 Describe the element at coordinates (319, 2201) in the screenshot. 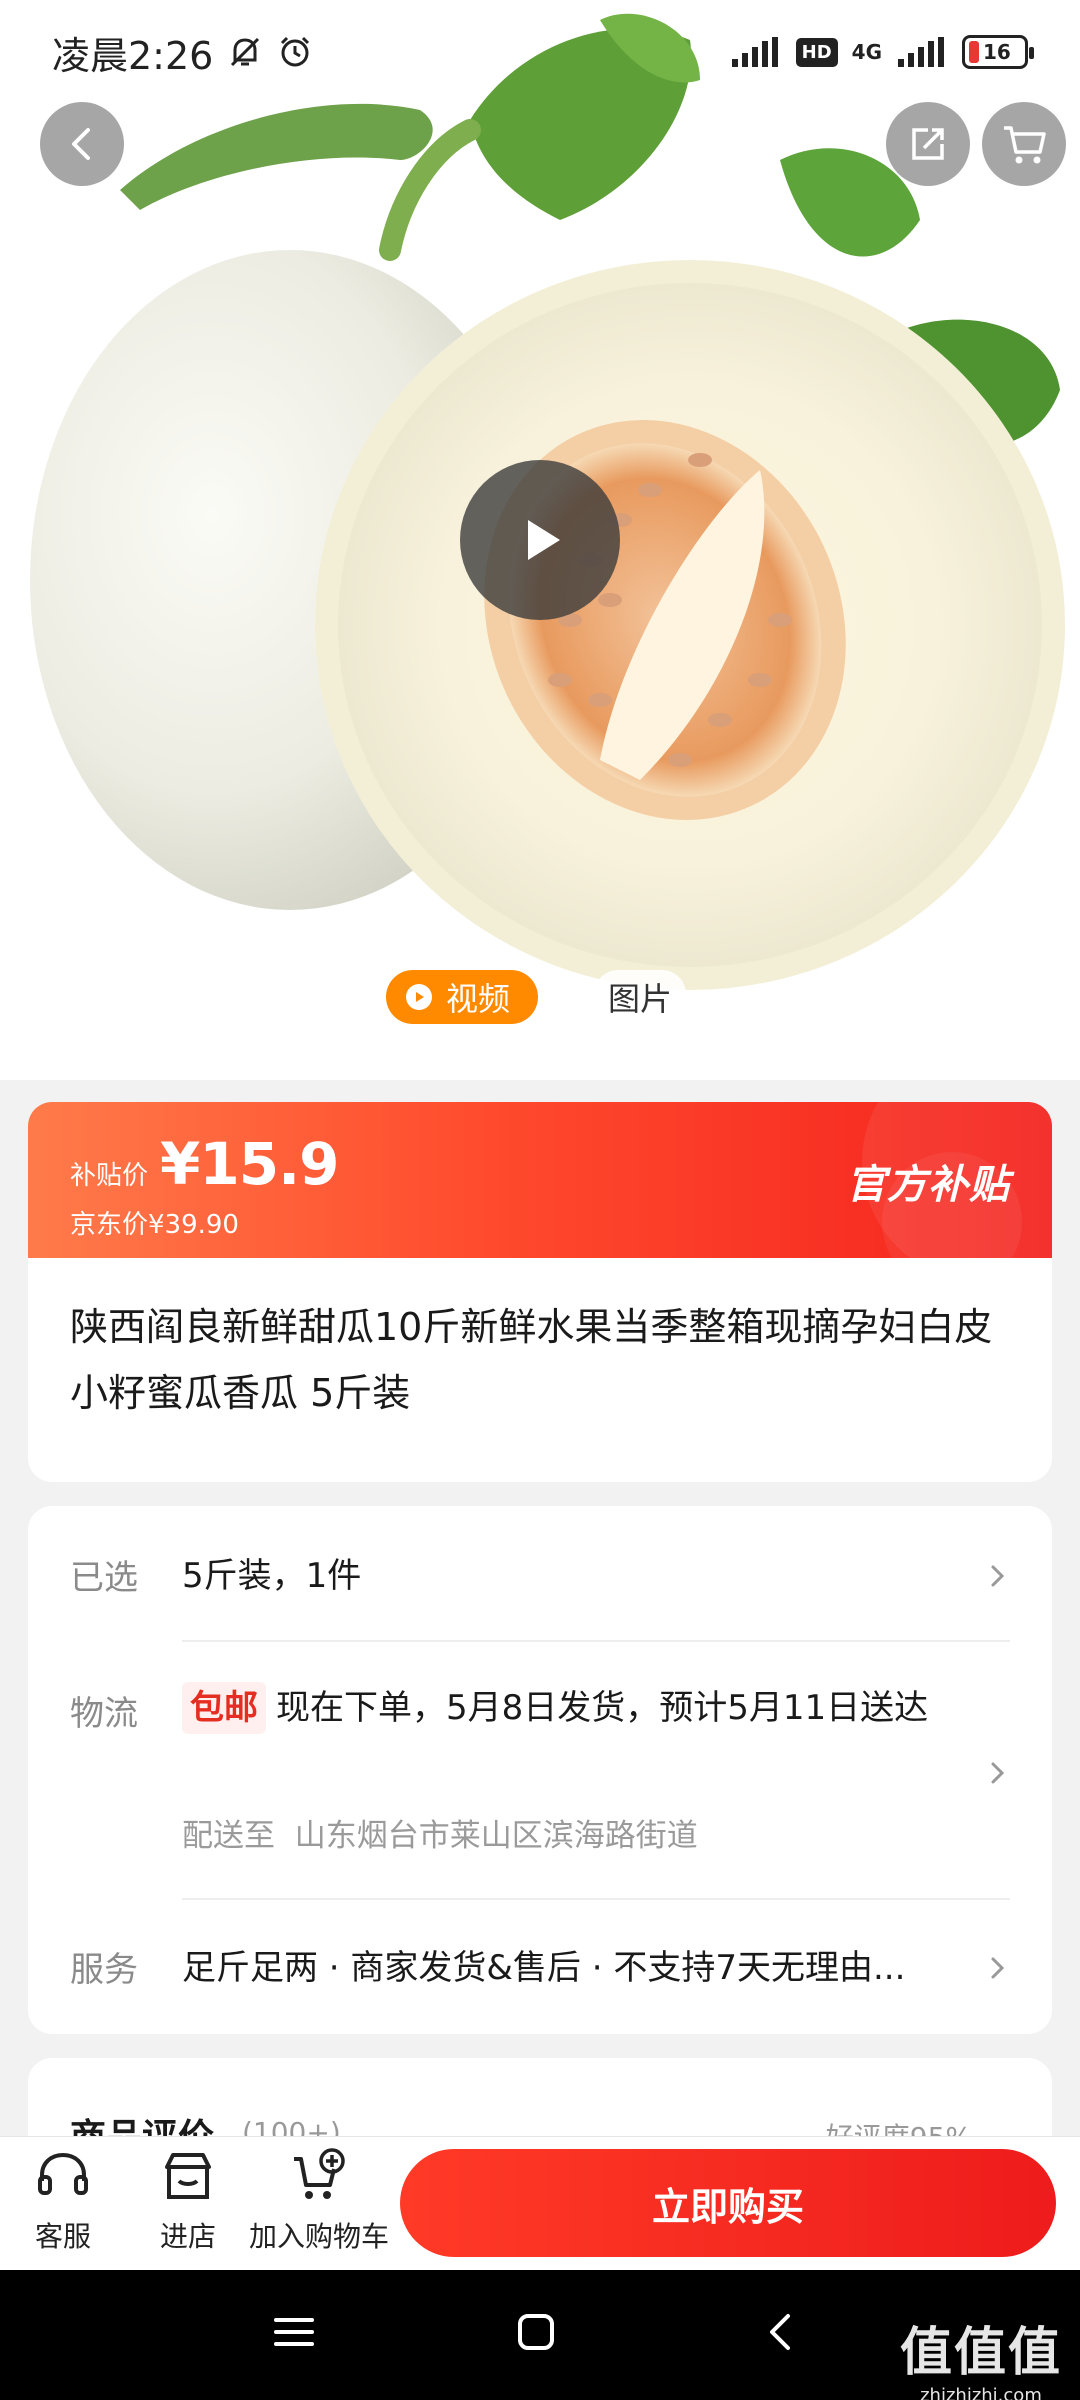

I see `add-to-cart-button: 加入购物车` at that location.